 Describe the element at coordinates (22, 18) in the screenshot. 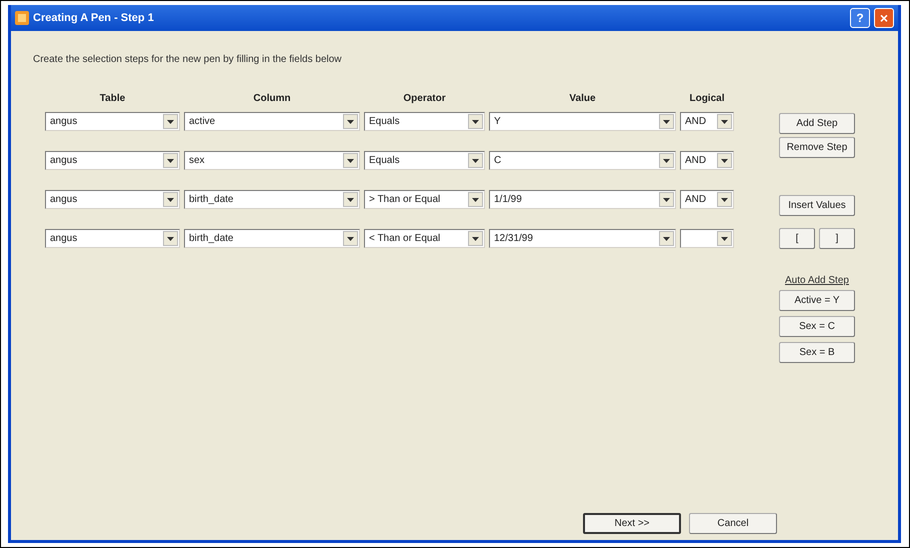

I see `app-icon` at that location.